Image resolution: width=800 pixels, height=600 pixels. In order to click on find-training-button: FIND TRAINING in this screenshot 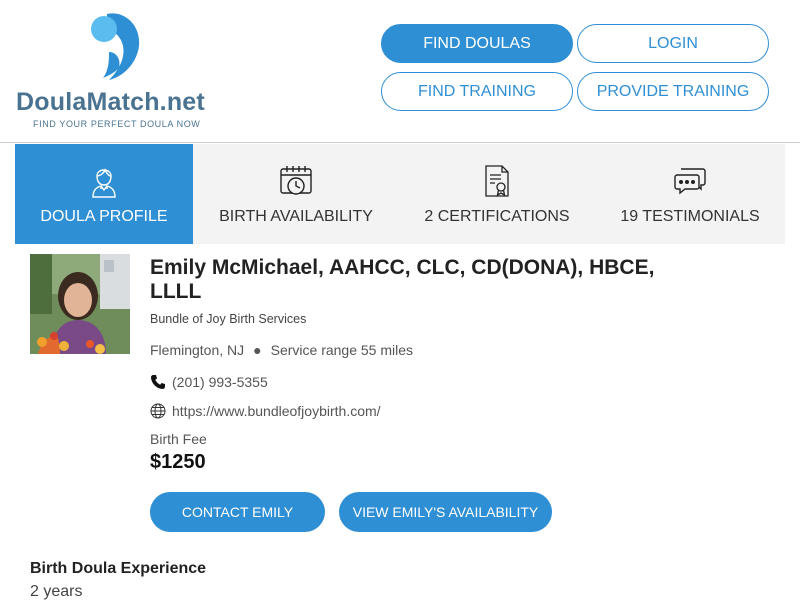, I will do `click(477, 91)`.